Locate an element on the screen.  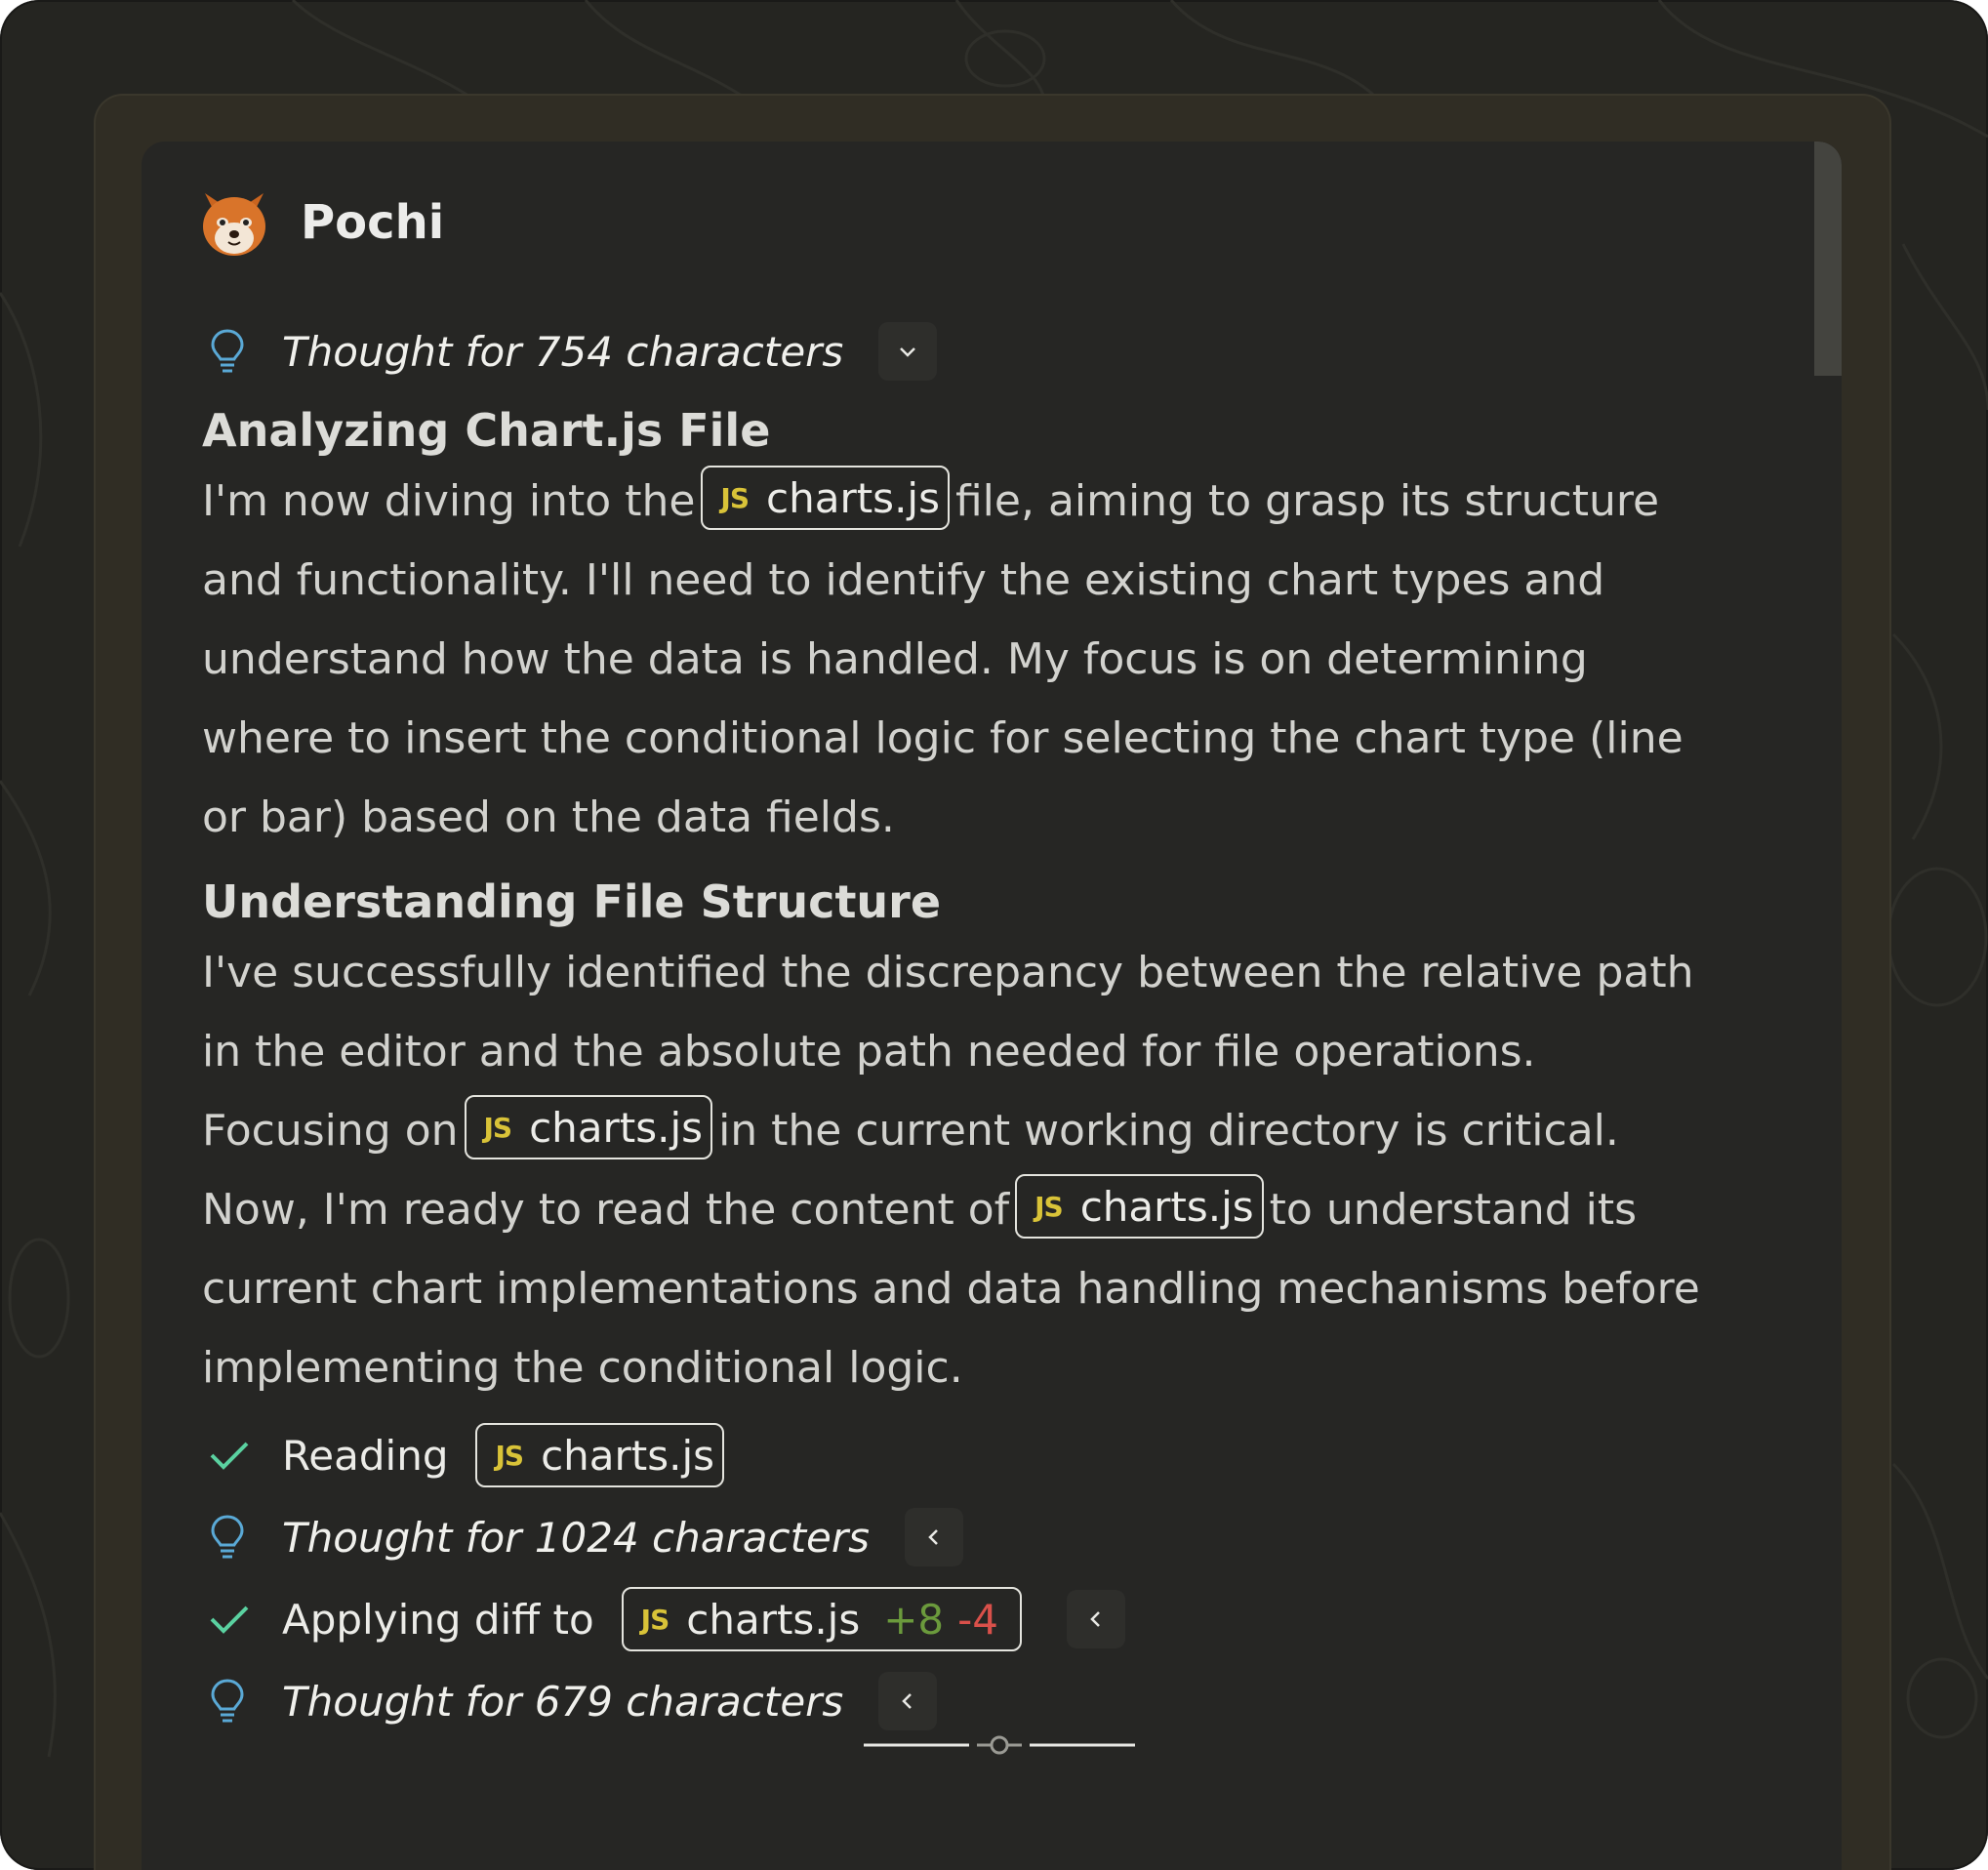
lines-added: +8 is located at coordinates (914, 1619).